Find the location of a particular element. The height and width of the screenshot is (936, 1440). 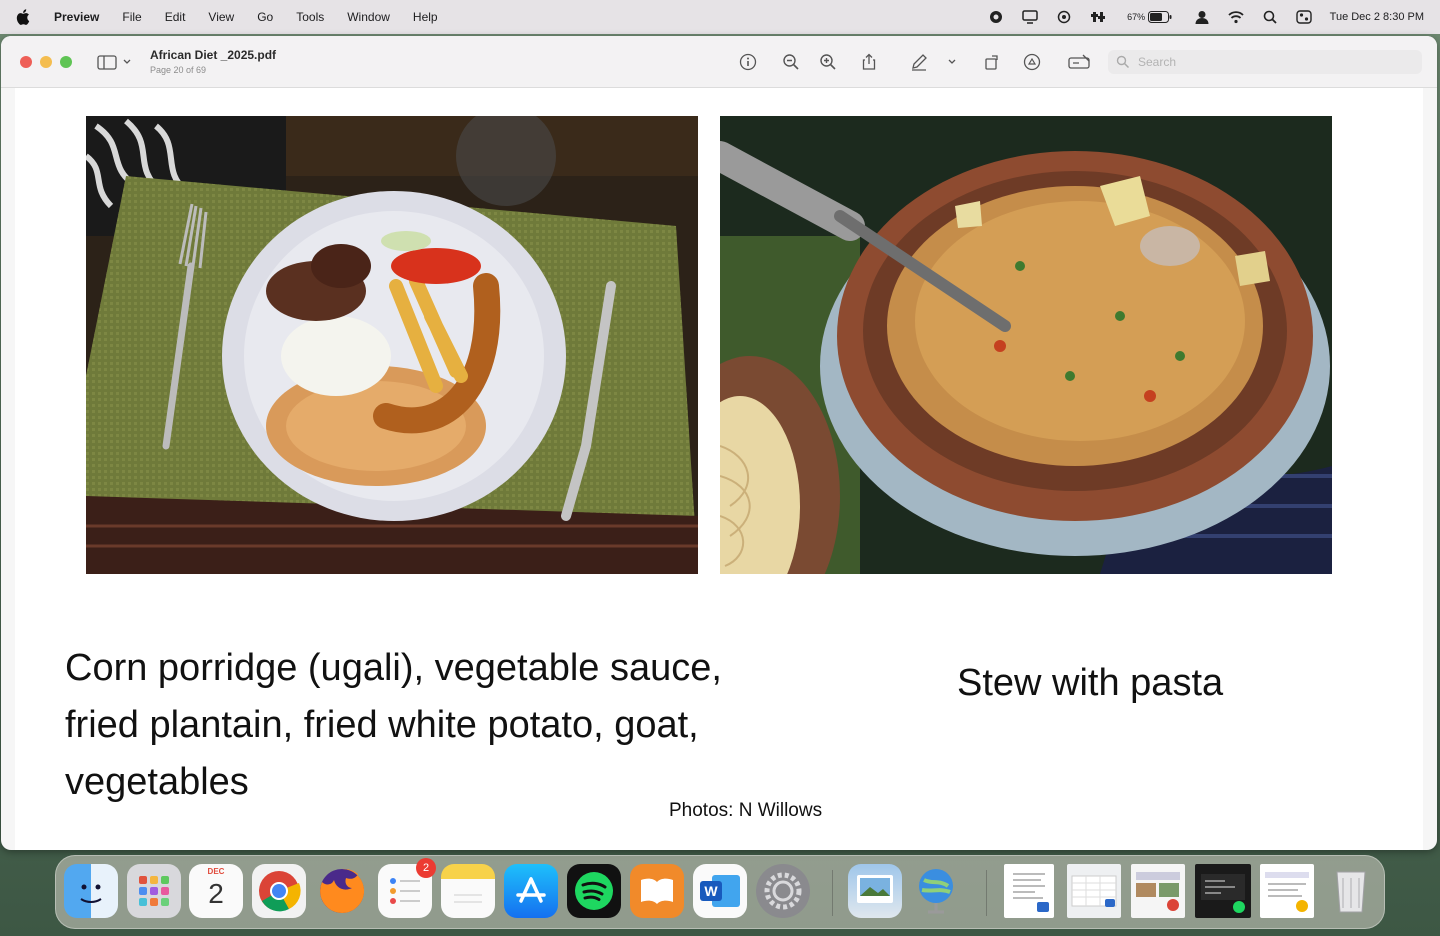

spotlight-search-icon is located at coordinates (1270, 17).